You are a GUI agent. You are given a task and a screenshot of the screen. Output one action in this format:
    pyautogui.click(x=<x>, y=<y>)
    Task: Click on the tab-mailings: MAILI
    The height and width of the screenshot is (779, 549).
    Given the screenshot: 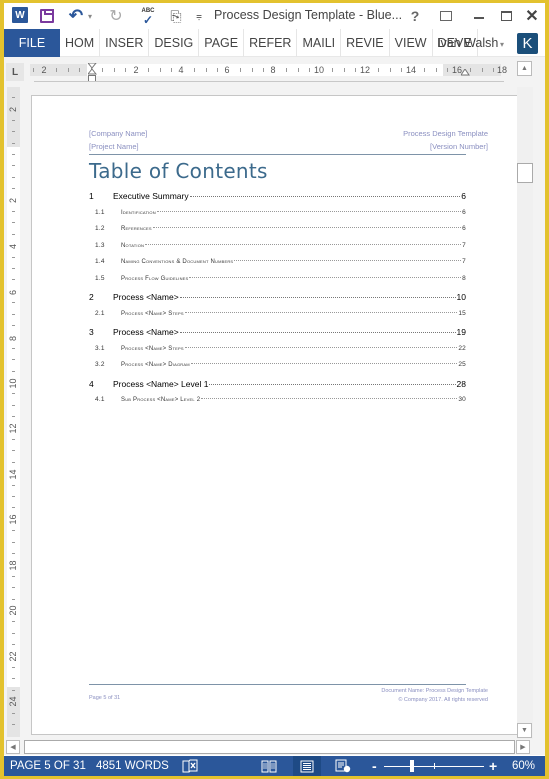 What is the action you would take?
    pyautogui.click(x=319, y=42)
    